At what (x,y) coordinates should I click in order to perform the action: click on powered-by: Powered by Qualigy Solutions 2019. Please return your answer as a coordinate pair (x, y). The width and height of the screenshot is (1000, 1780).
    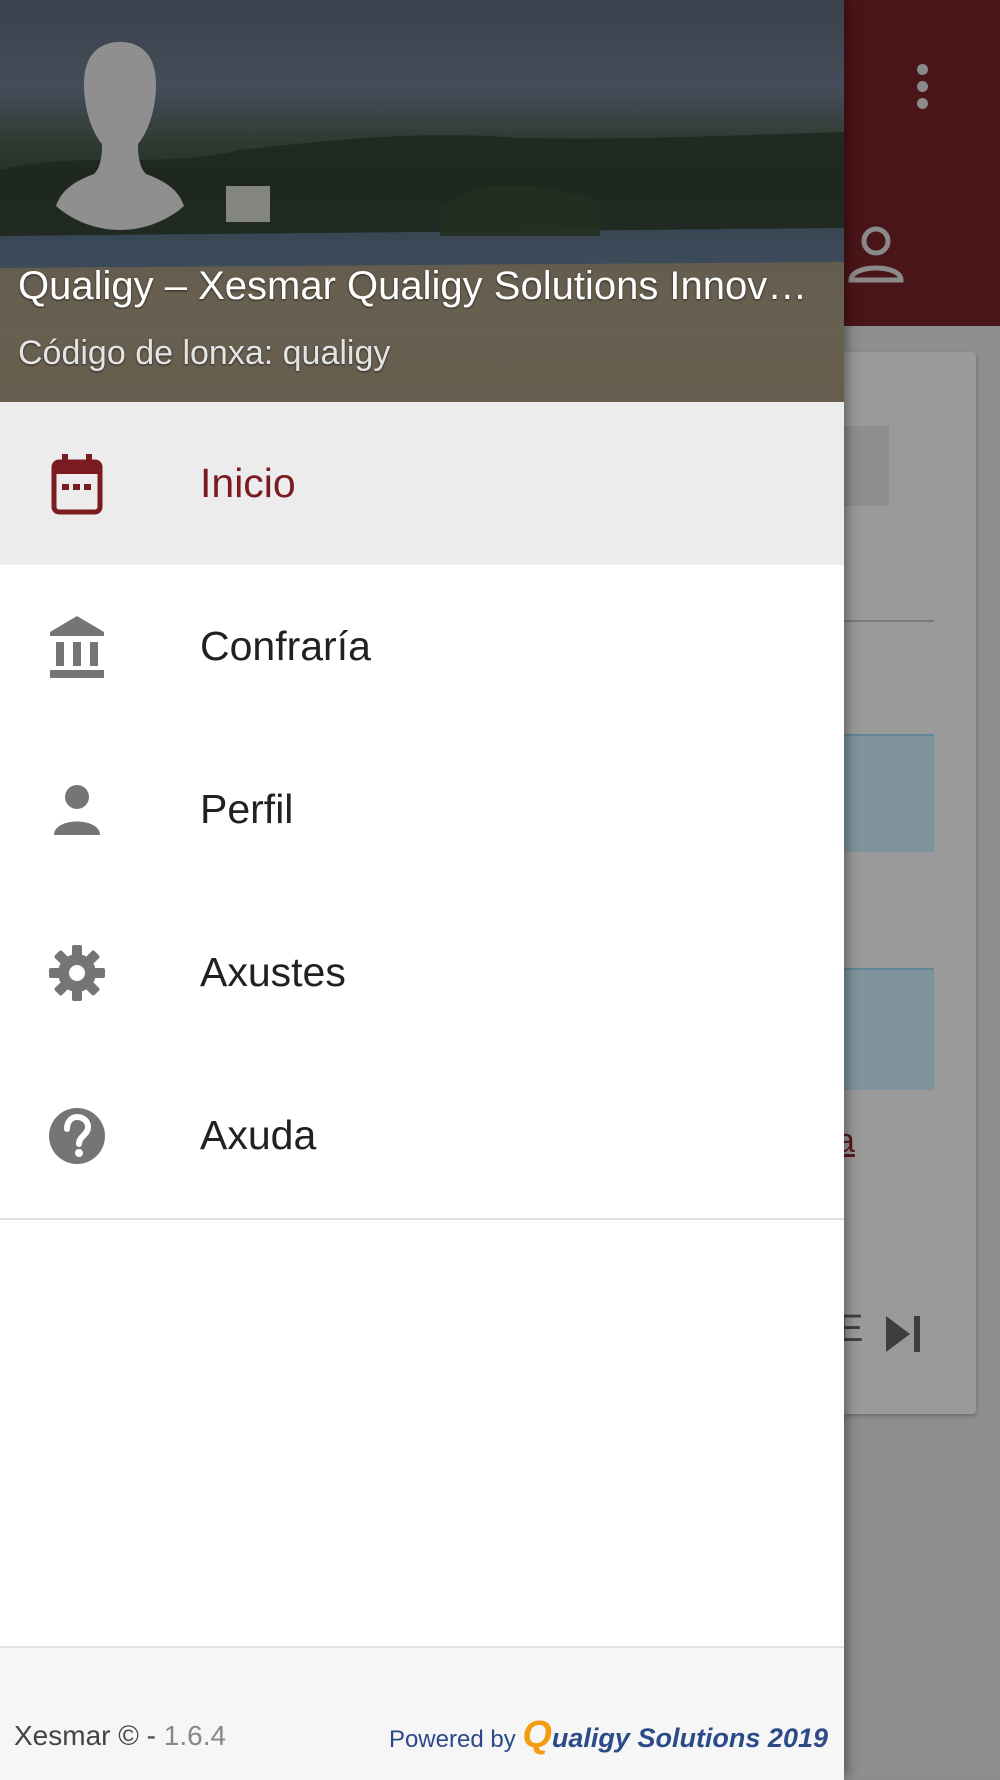
    Looking at the image, I should click on (608, 1735).